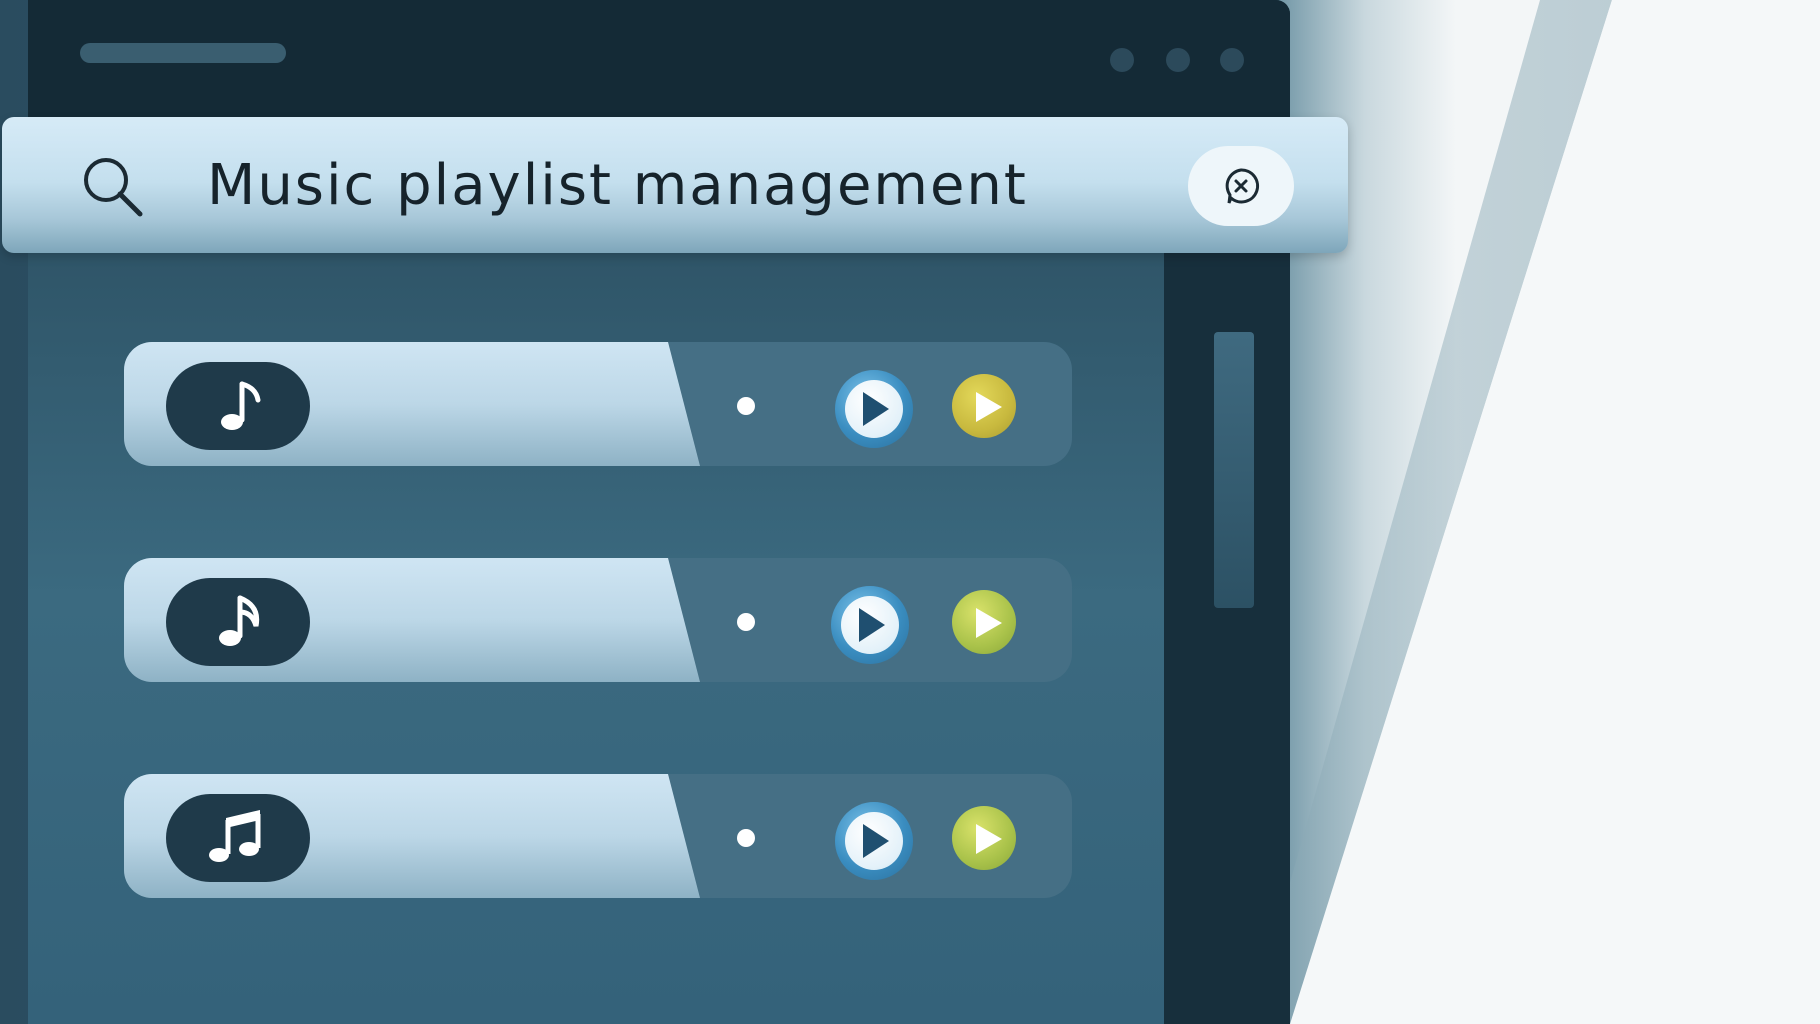  I want to click on window-control-close, so click(1232, 60).